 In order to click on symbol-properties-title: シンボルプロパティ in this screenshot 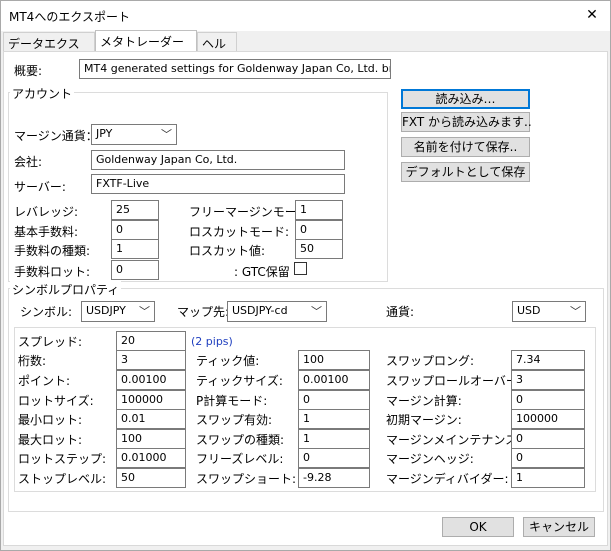, I will do `click(66, 289)`.